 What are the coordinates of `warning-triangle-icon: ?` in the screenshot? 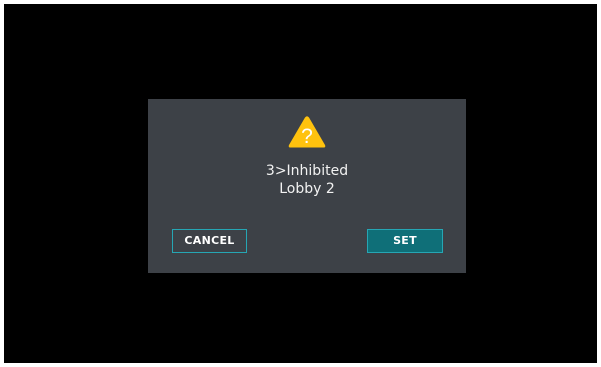 It's located at (307, 132).